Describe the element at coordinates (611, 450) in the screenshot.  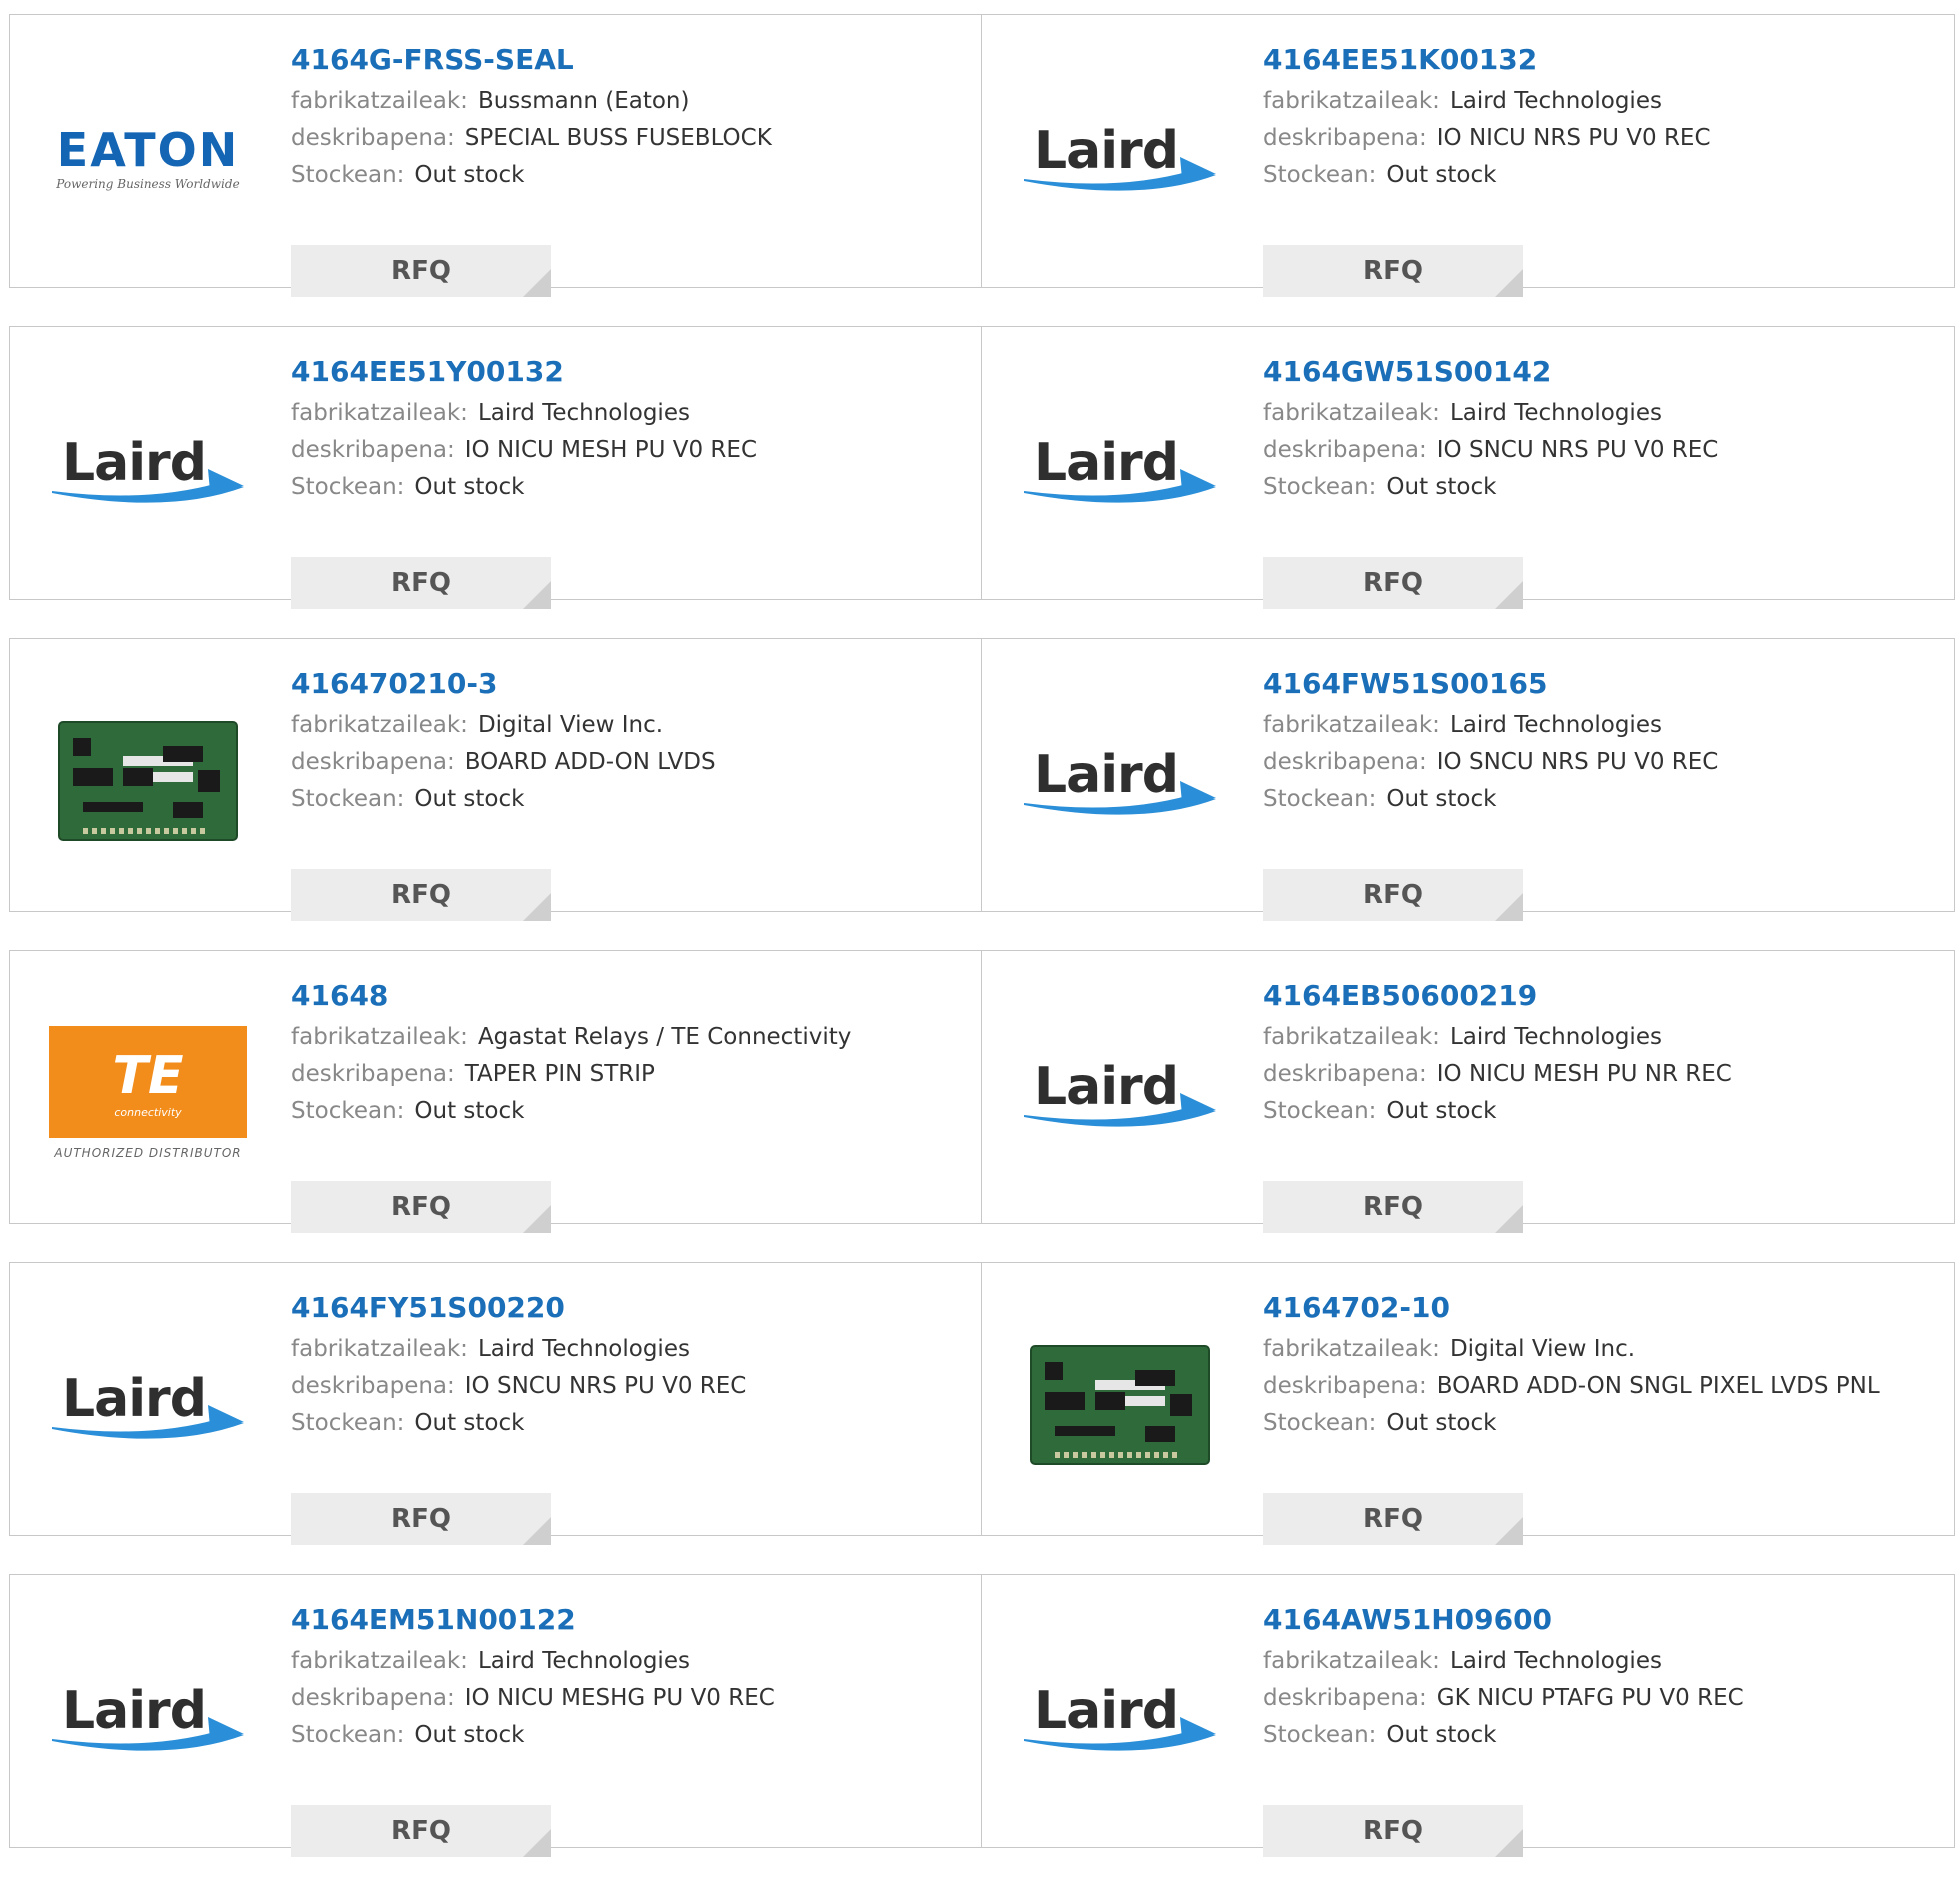
I see `description-value: IO NICU MESH PU V0 REC` at that location.